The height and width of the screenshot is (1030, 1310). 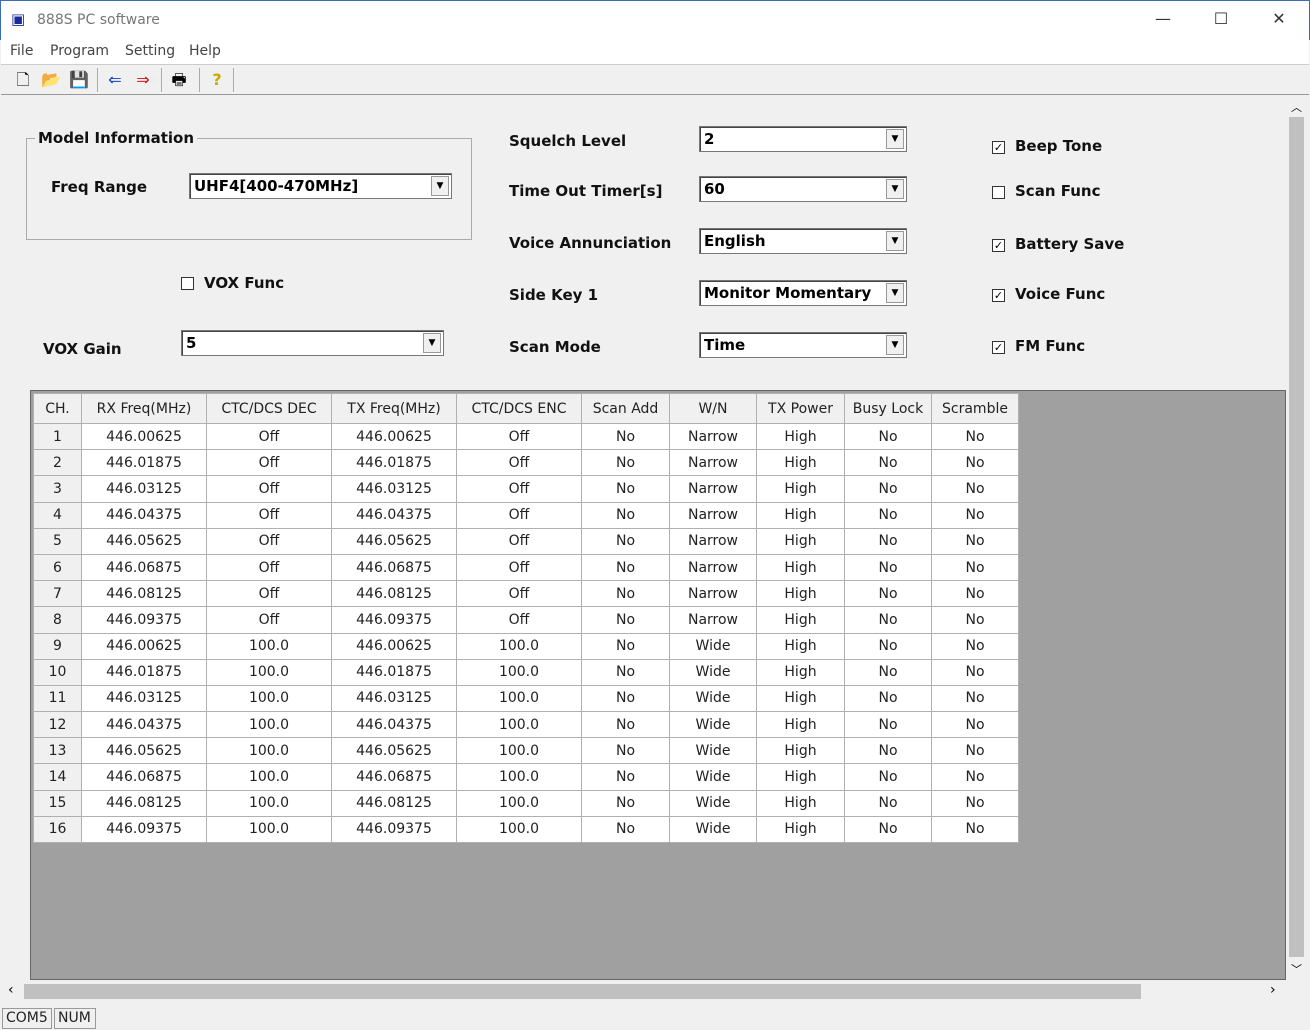 What do you see at coordinates (150, 51) in the screenshot?
I see `menu-setting: Setting` at bounding box center [150, 51].